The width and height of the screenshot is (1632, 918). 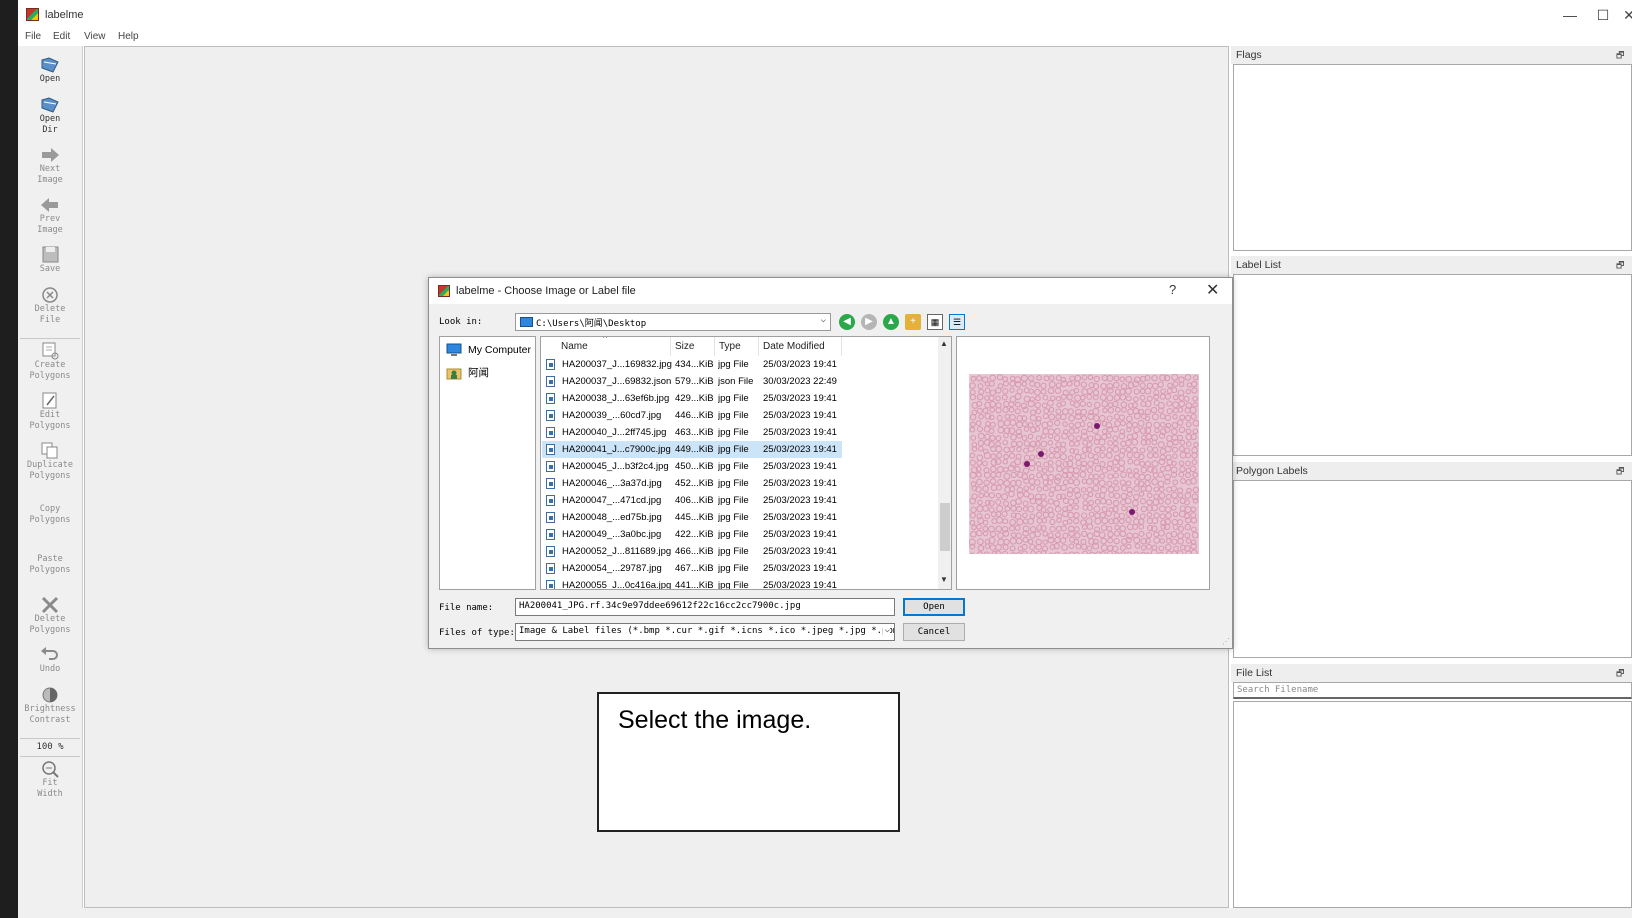 I want to click on file-name-cell: HA200048_...ed75b.jpg, so click(x=612, y=517).